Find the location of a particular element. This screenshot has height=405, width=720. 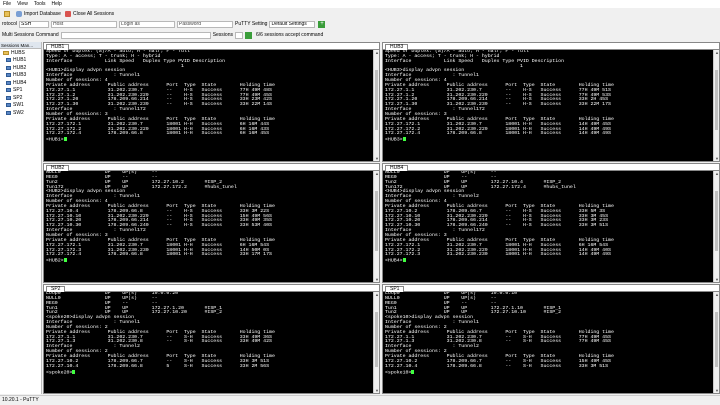

import-database-button: Import Database is located at coordinates (38, 14).